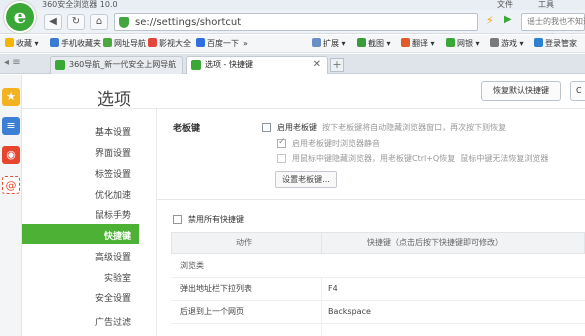  What do you see at coordinates (378, 289) in the screenshot?
I see `table-row: 弹出地址栏下拉列表 F4` at bounding box center [378, 289].